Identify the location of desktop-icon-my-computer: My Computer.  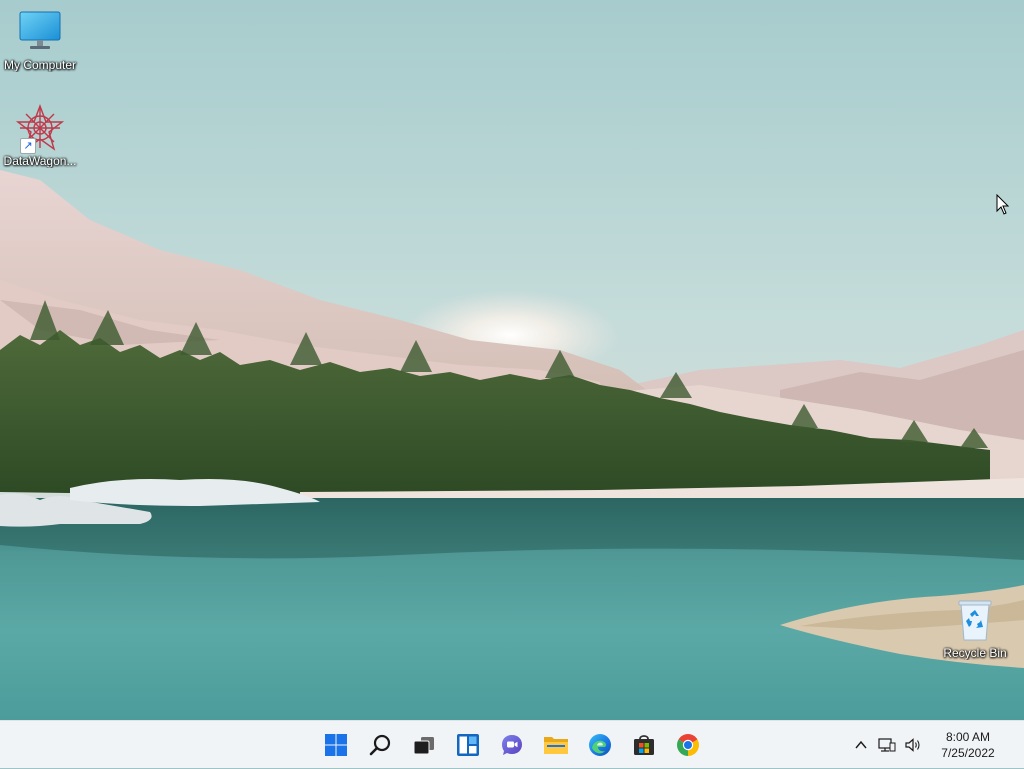
(40, 40).